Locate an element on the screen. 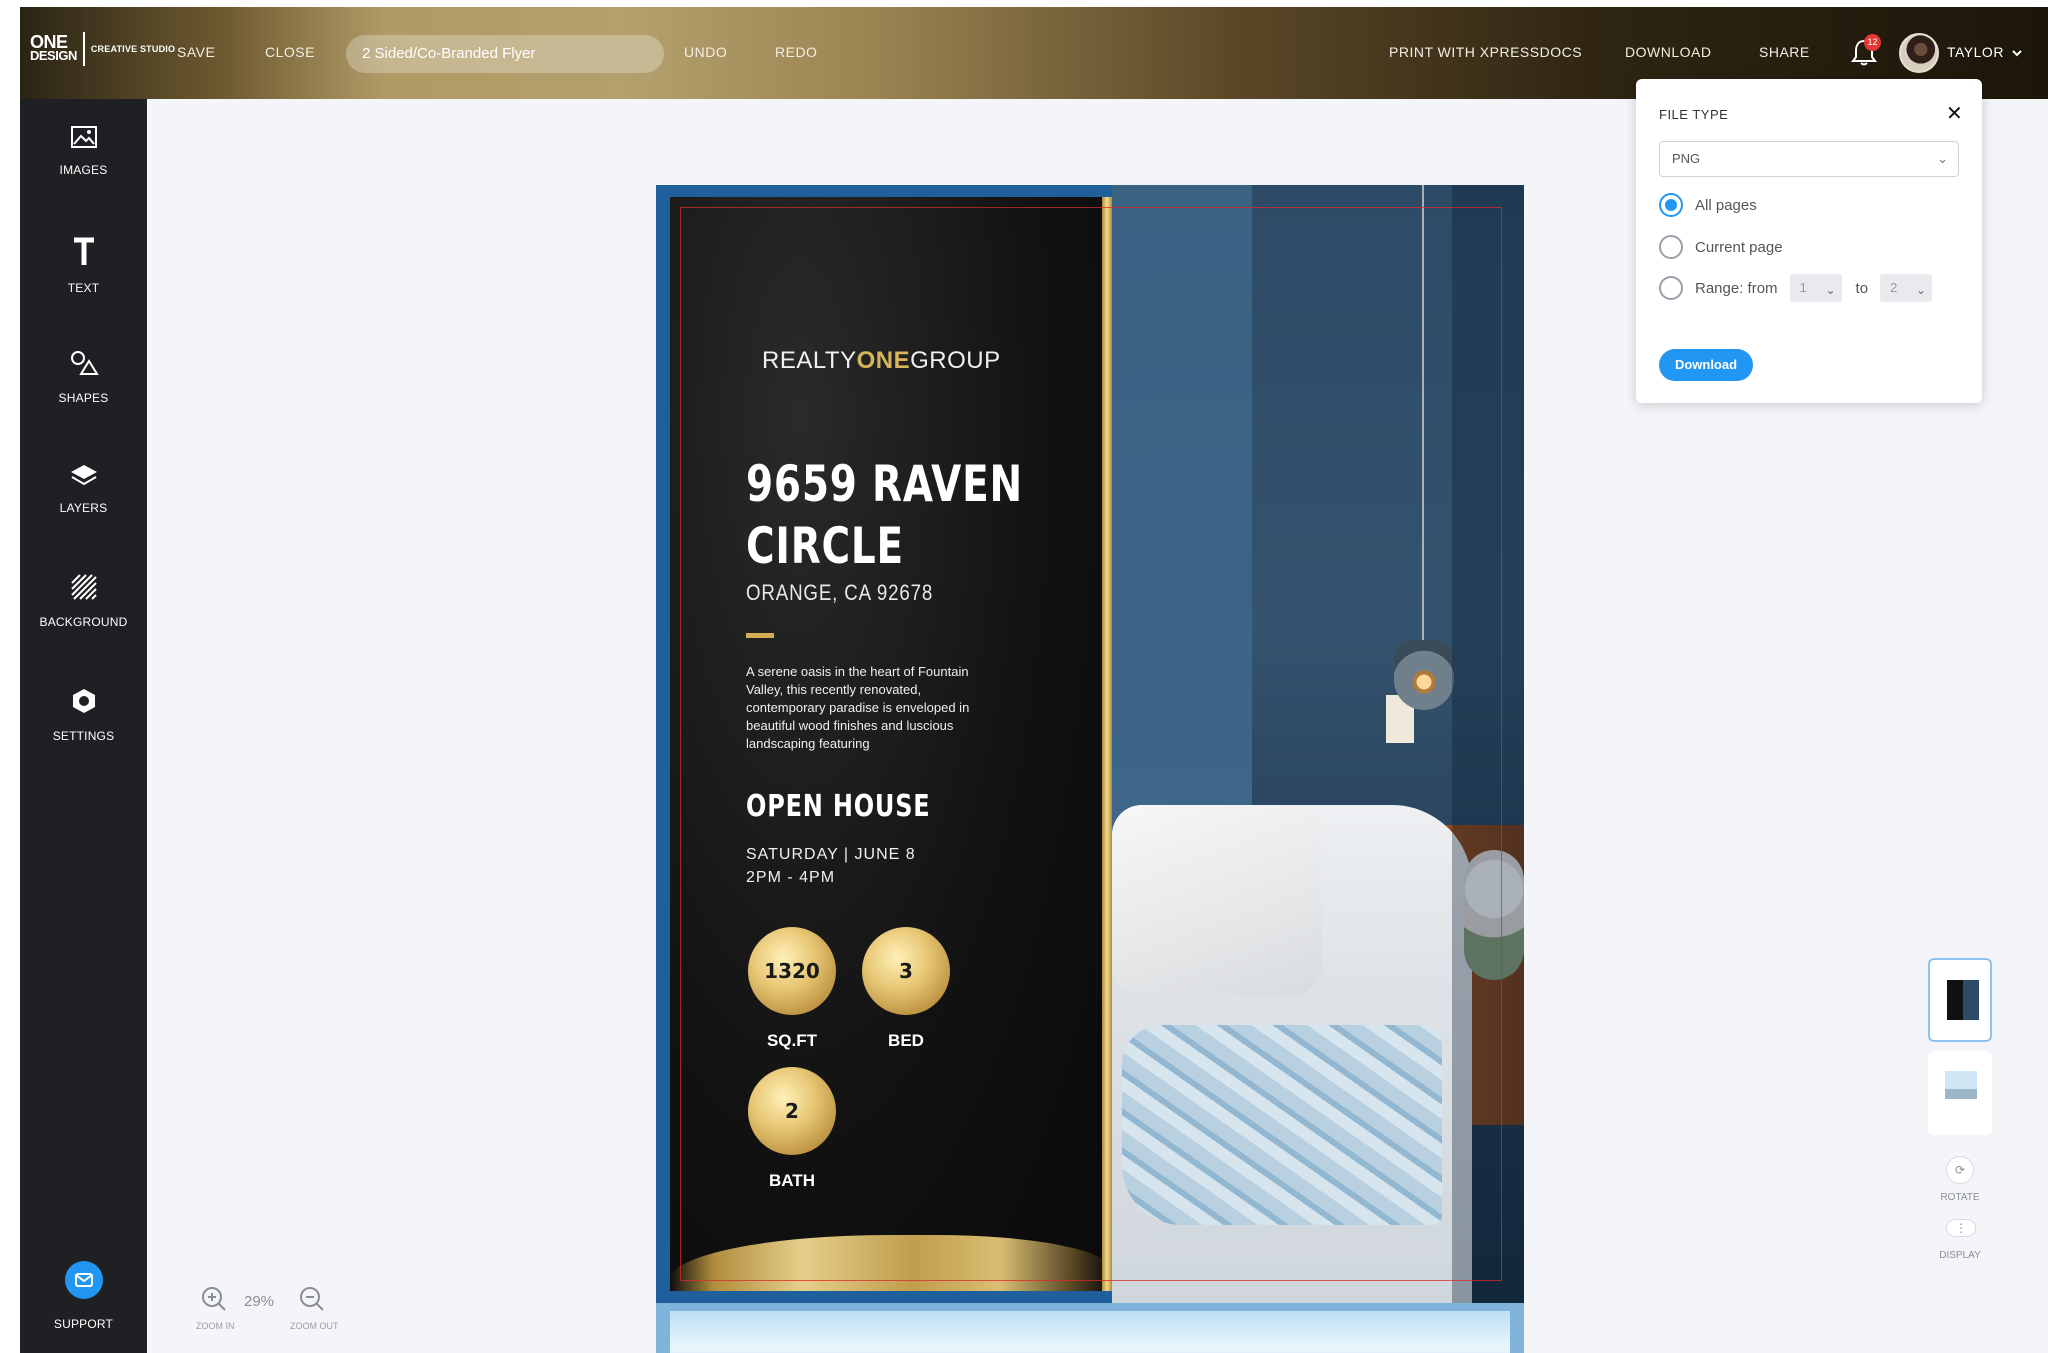 This screenshot has height=1353, width=2048. photo-pillow is located at coordinates (1217, 900).